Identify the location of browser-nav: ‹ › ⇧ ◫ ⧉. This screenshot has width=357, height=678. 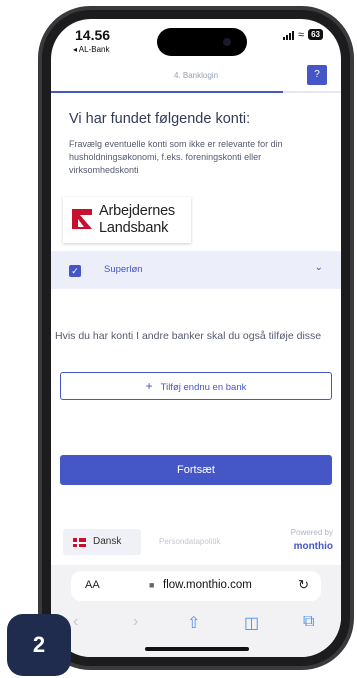
(196, 626).